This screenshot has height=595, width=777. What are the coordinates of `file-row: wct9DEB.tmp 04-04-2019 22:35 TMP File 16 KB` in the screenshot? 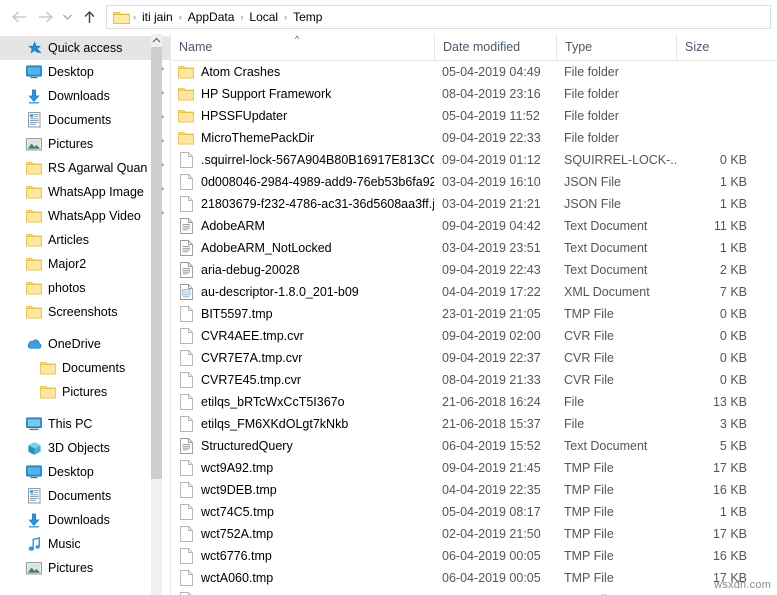 It's located at (474, 490).